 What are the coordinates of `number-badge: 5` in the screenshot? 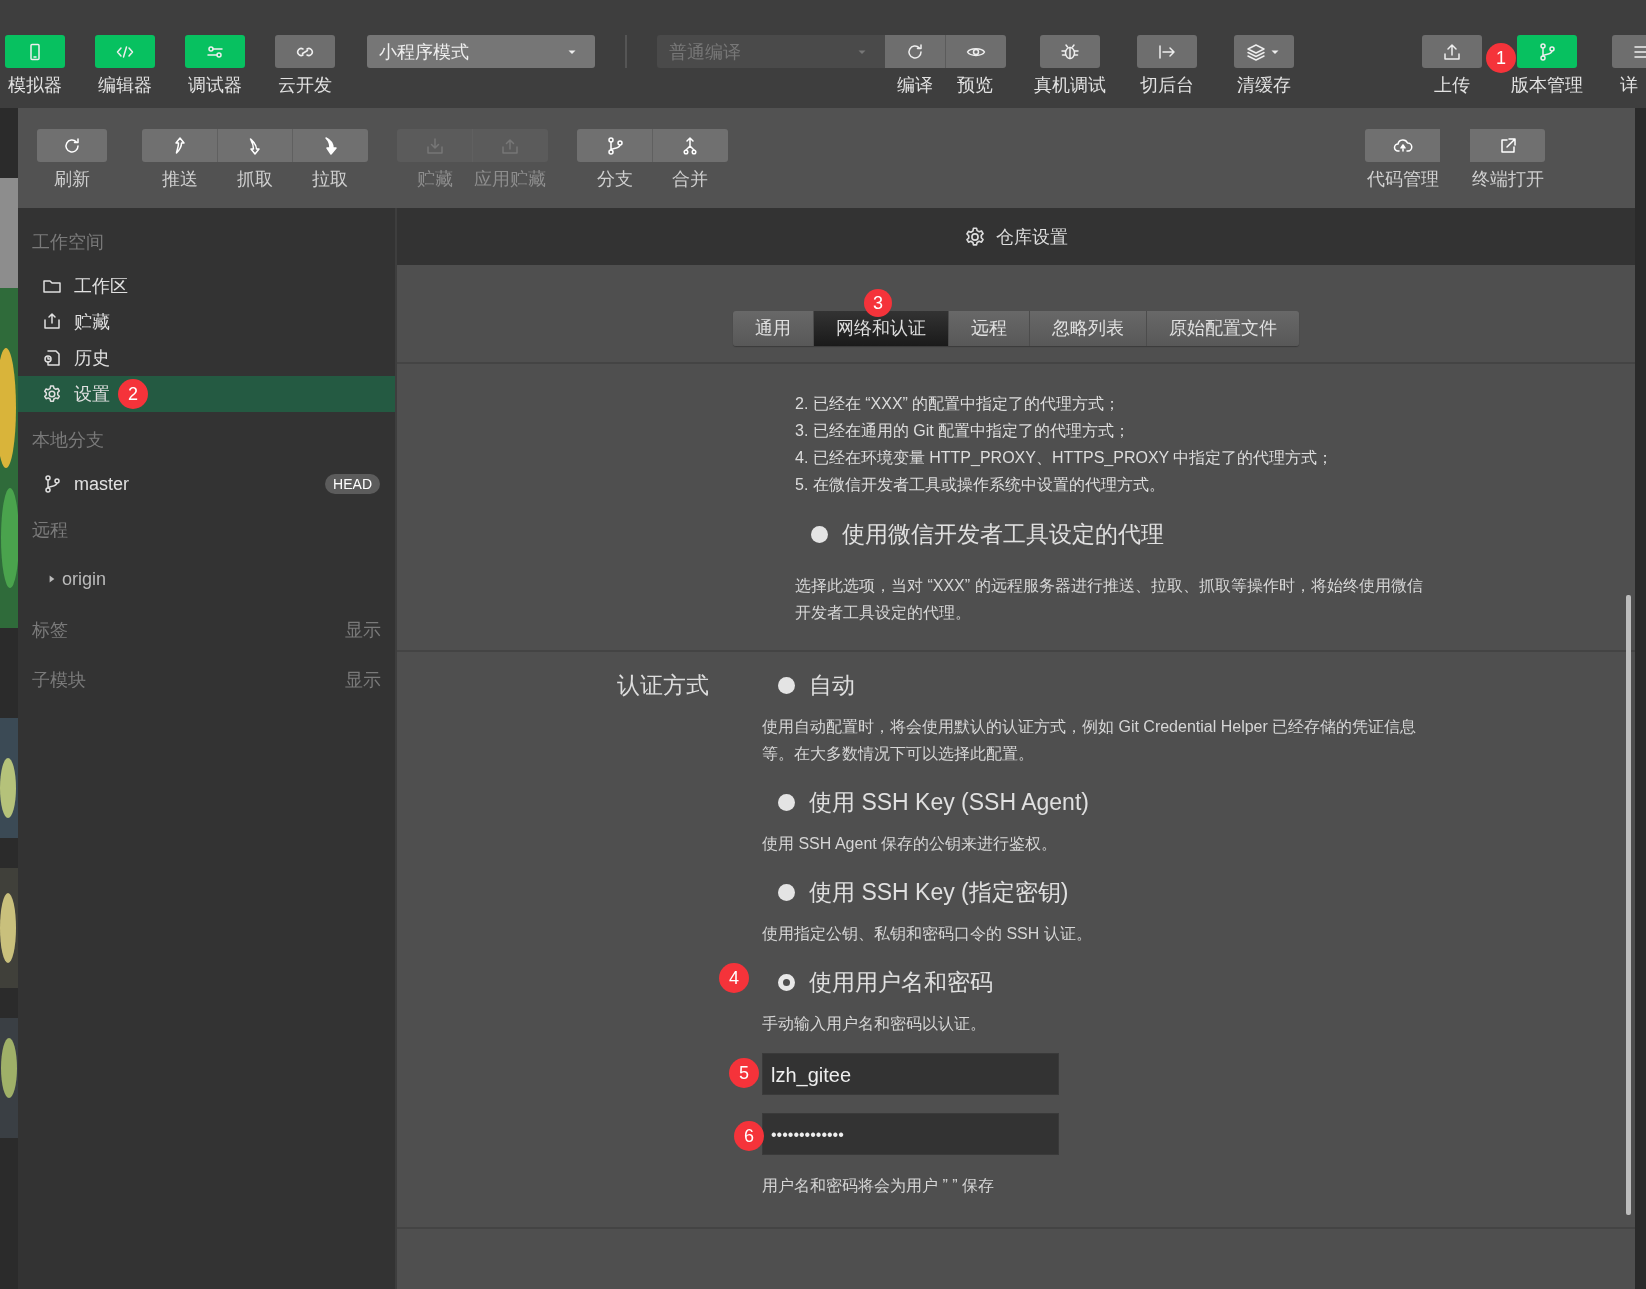 It's located at (744, 1073).